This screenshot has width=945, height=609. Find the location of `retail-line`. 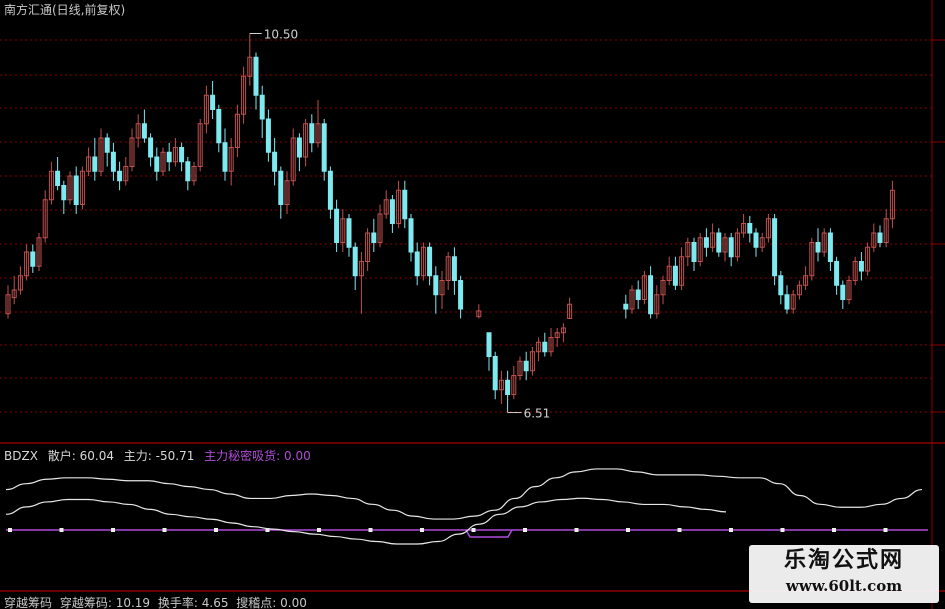

retail-line is located at coordinates (464, 494).